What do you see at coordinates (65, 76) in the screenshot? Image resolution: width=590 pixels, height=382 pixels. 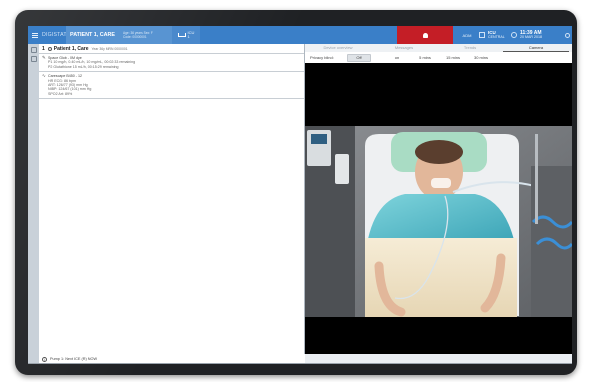 I see `monitor-title: Carescape B450 - 12` at bounding box center [65, 76].